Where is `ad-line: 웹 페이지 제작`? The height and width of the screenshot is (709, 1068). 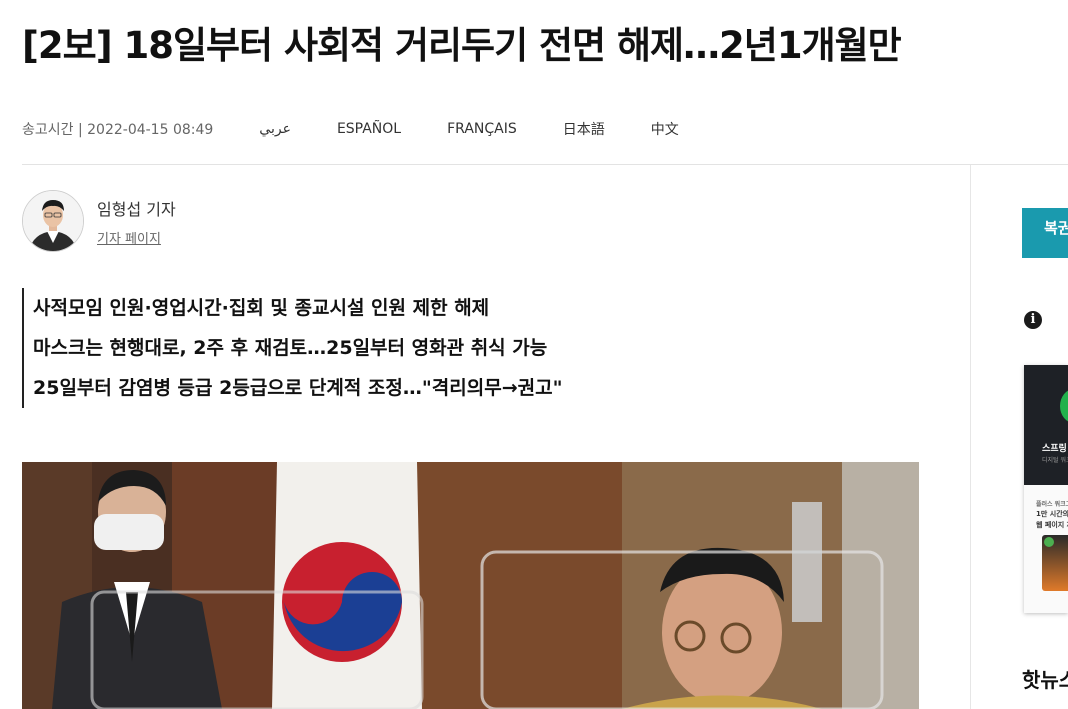
ad-line: 웹 페이지 제작 is located at coordinates (1052, 525).